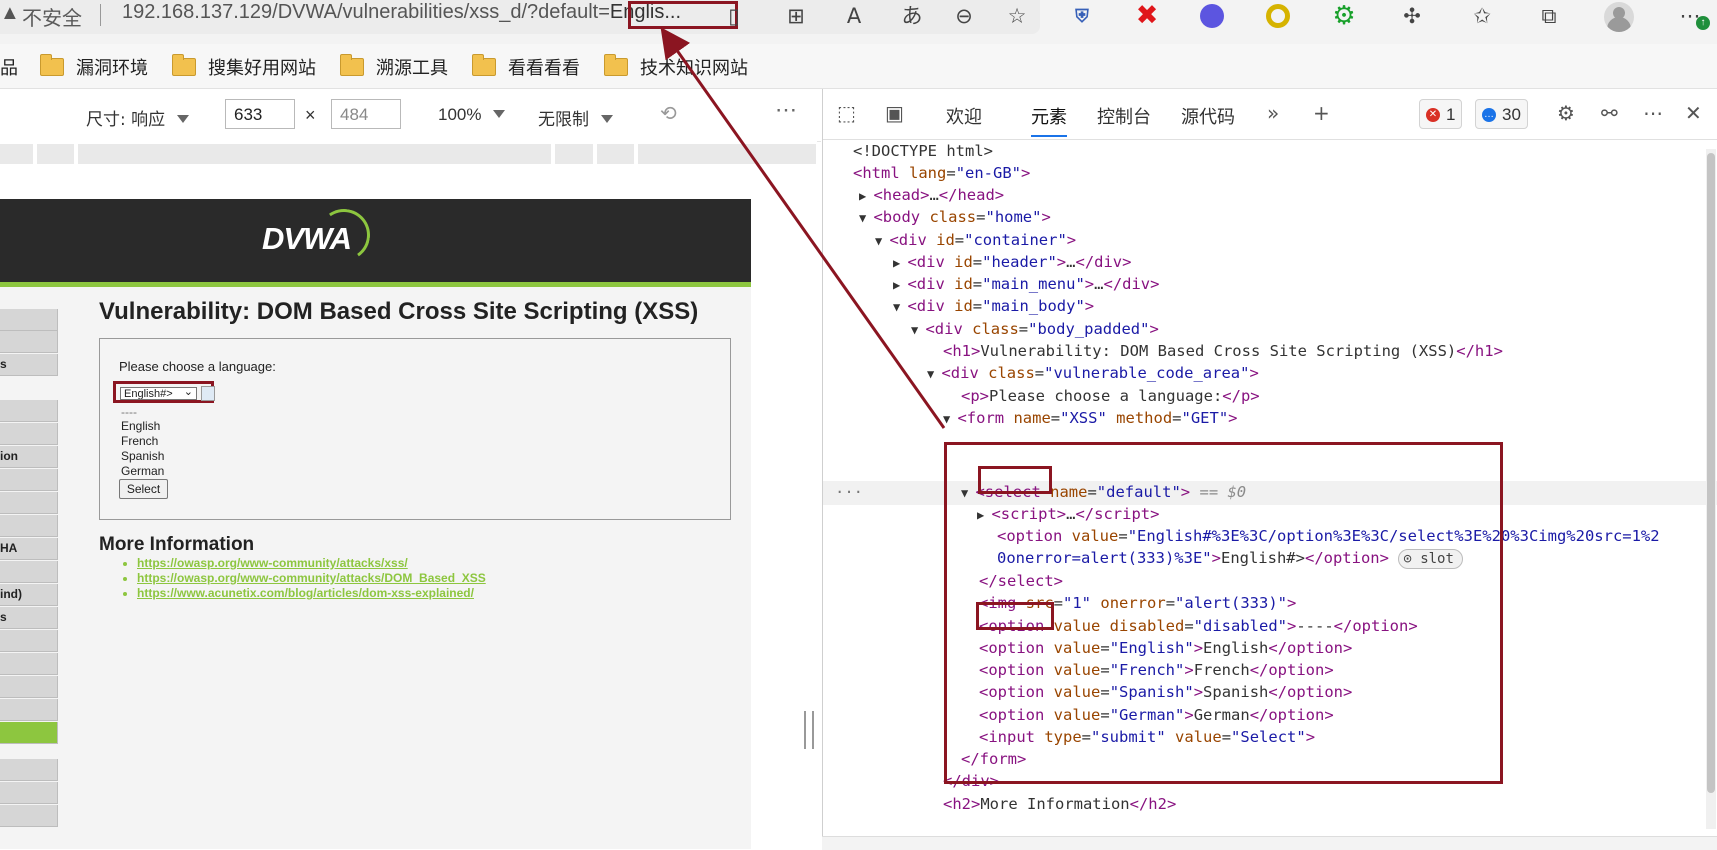 The width and height of the screenshot is (1717, 850). Describe the element at coordinates (809, 730) in the screenshot. I see `resize-handle` at that location.